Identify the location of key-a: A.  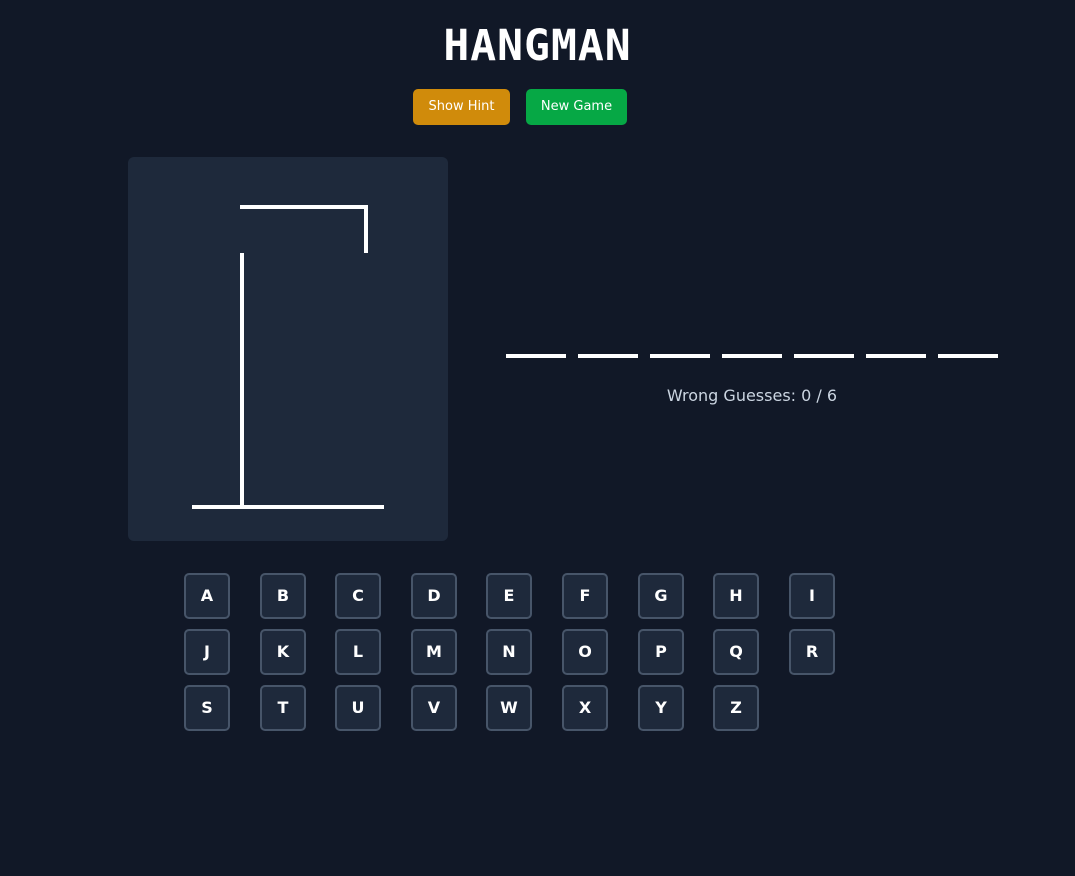
(207, 596).